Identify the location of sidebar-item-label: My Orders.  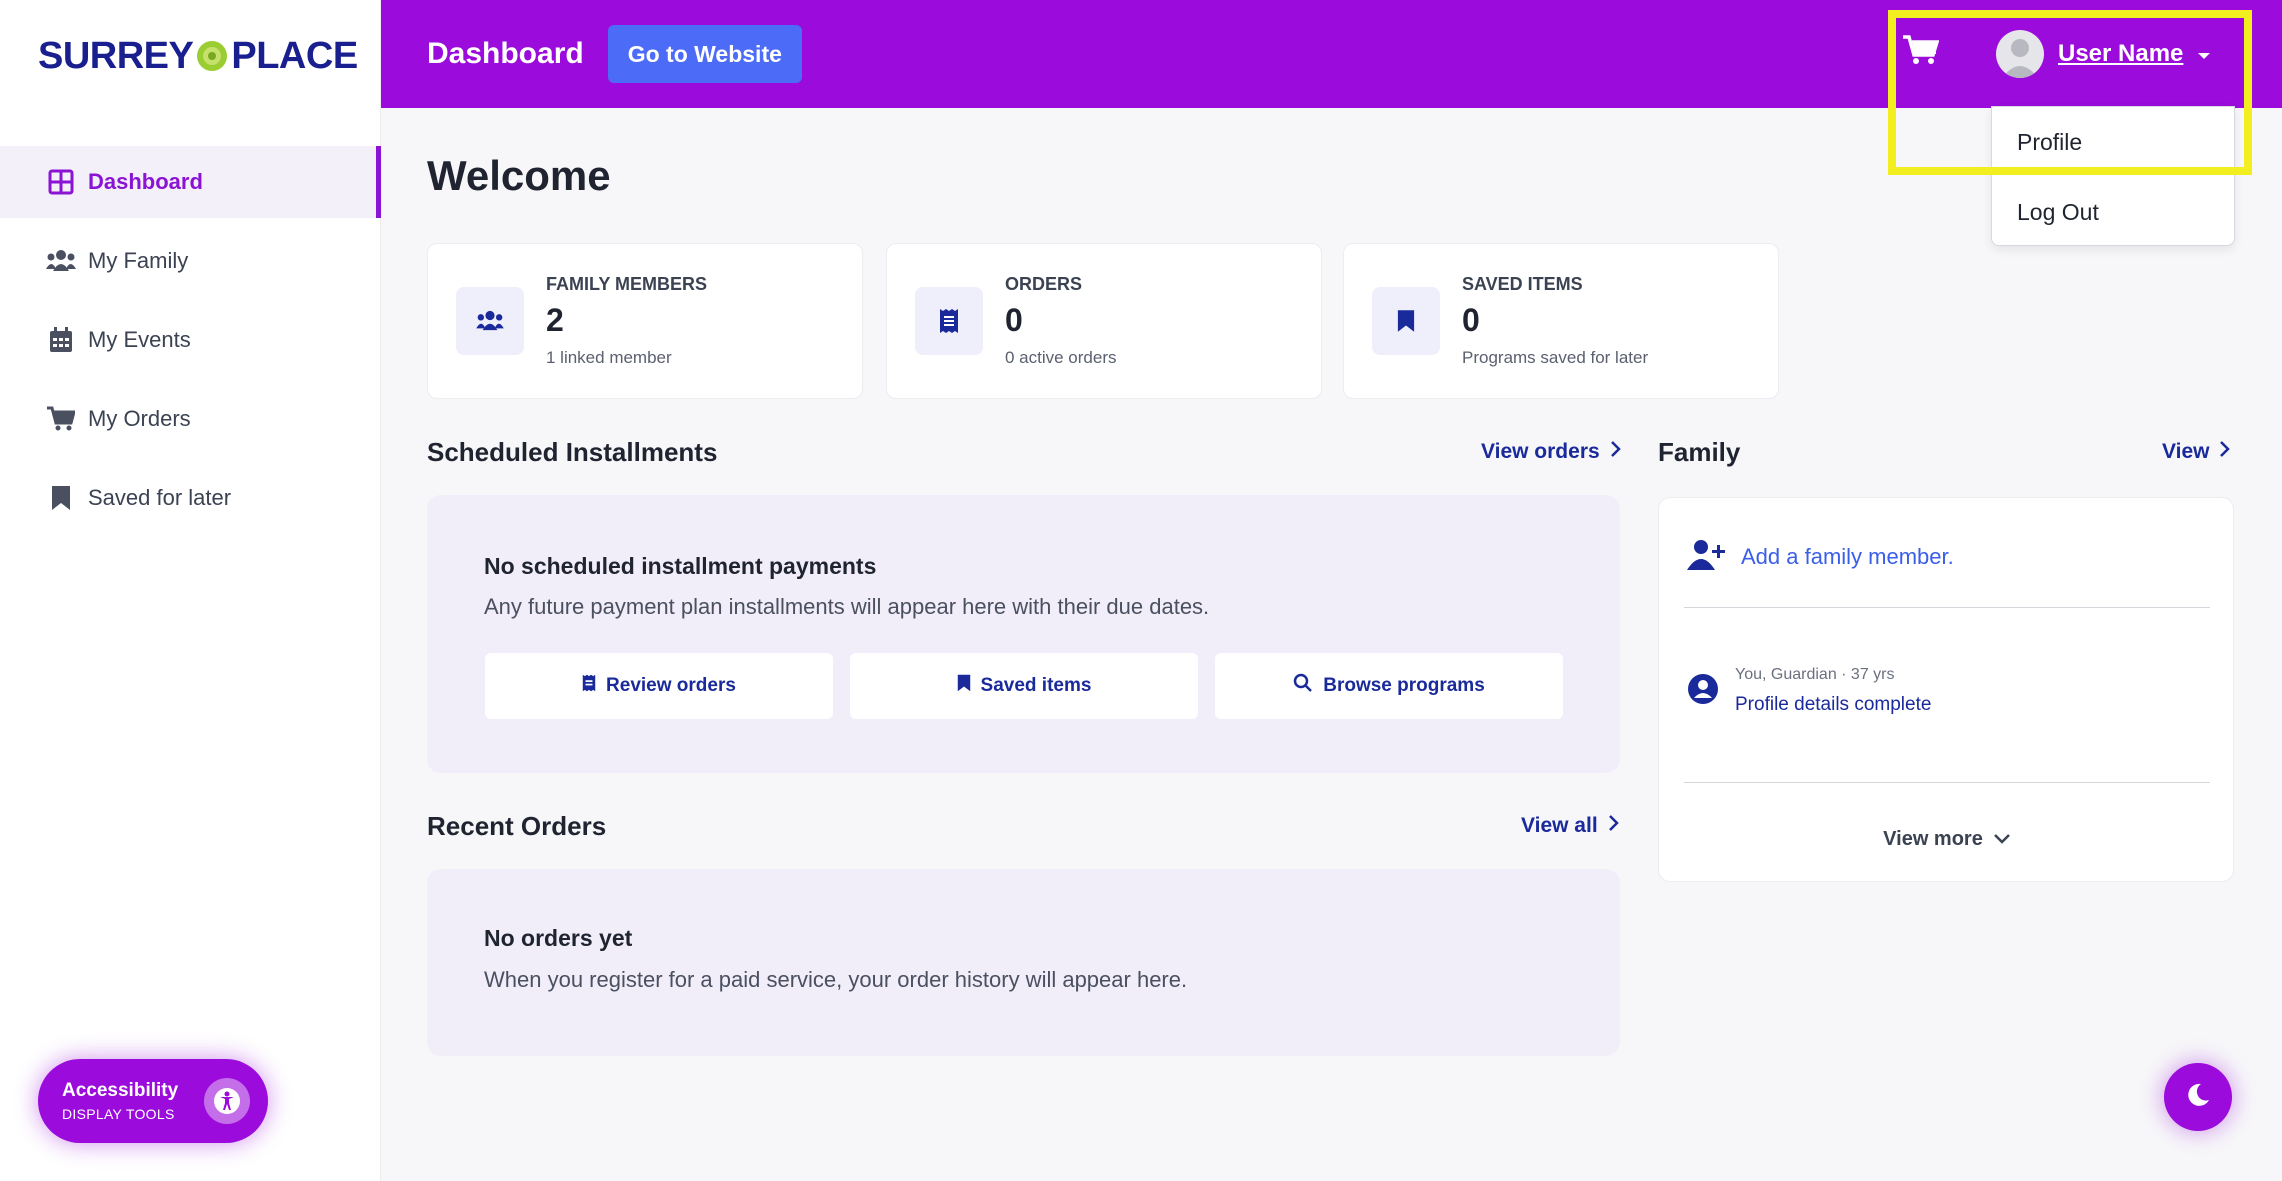
(139, 418).